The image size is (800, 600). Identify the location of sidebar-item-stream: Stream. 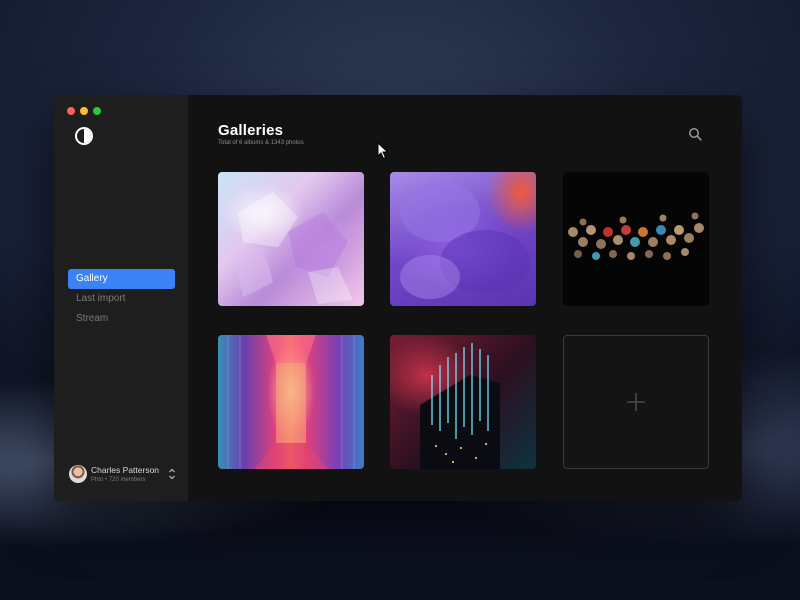
(121, 319).